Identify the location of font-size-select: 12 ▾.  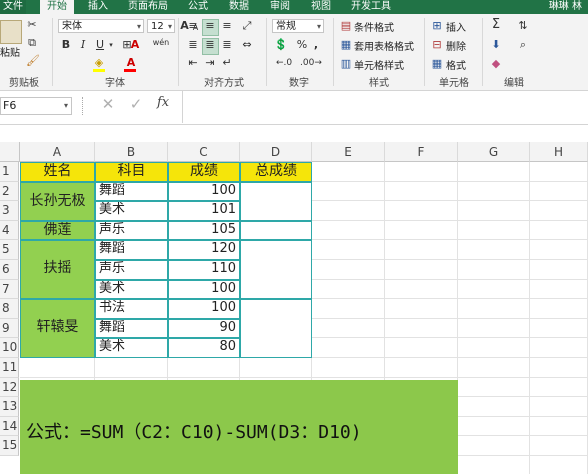
(161, 26).